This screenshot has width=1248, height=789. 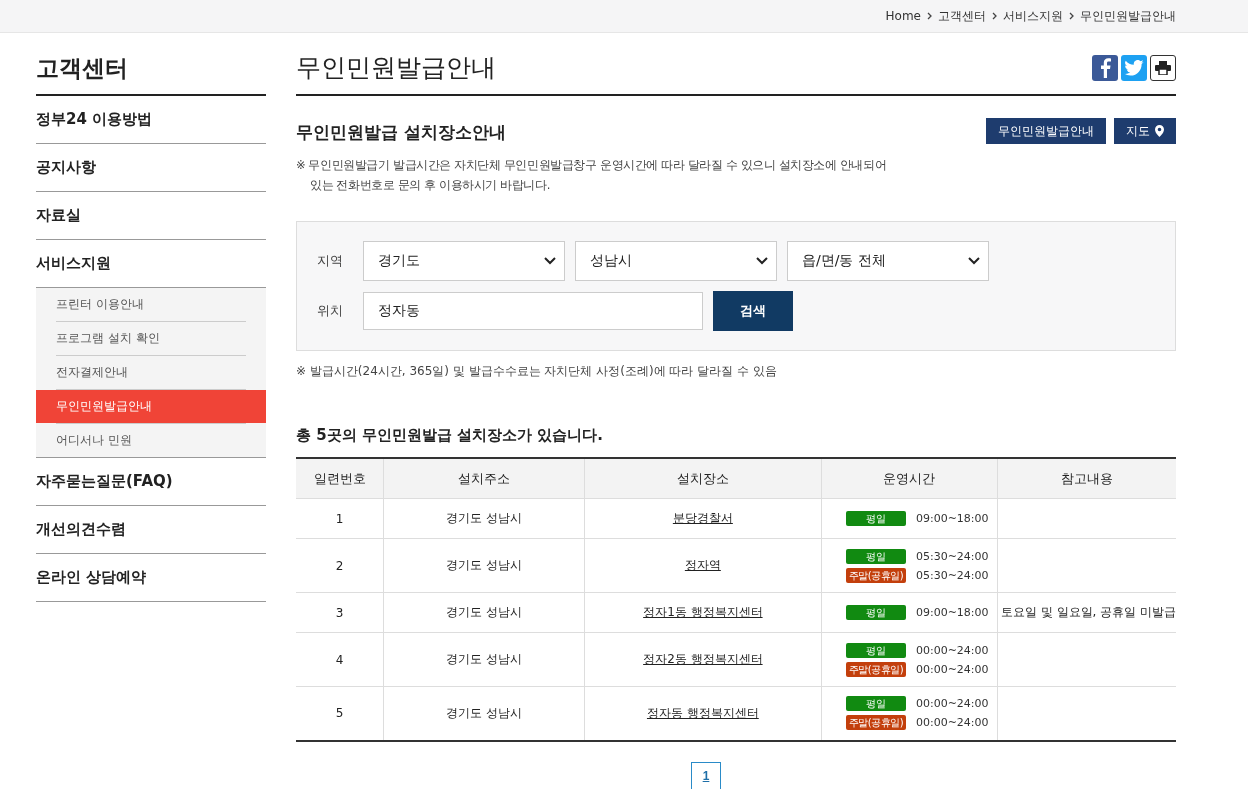 I want to click on place-link: 정자1동 행정복지센터, so click(x=703, y=612).